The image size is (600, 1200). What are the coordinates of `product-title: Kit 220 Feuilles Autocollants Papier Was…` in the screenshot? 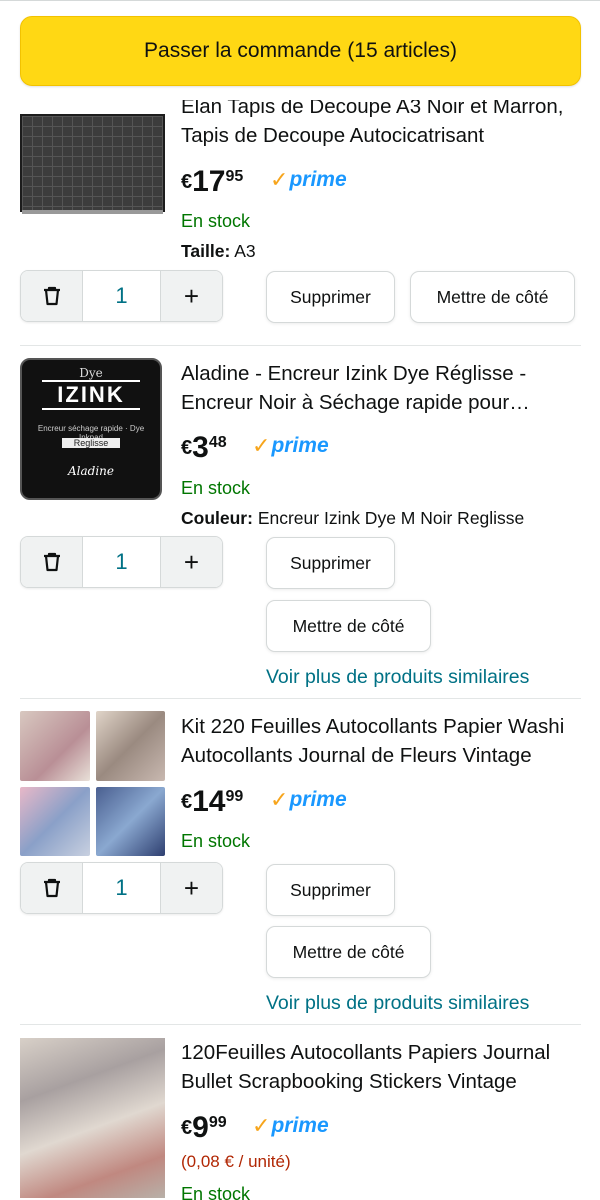 It's located at (381, 741).